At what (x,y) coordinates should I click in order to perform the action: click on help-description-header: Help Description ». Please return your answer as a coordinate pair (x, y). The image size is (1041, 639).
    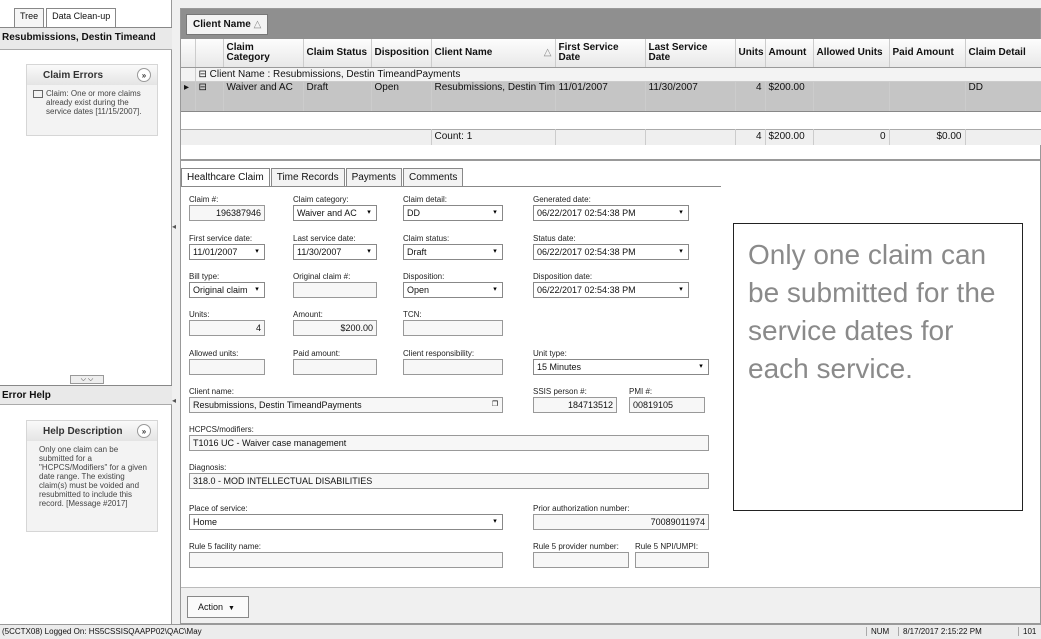
    Looking at the image, I should click on (92, 431).